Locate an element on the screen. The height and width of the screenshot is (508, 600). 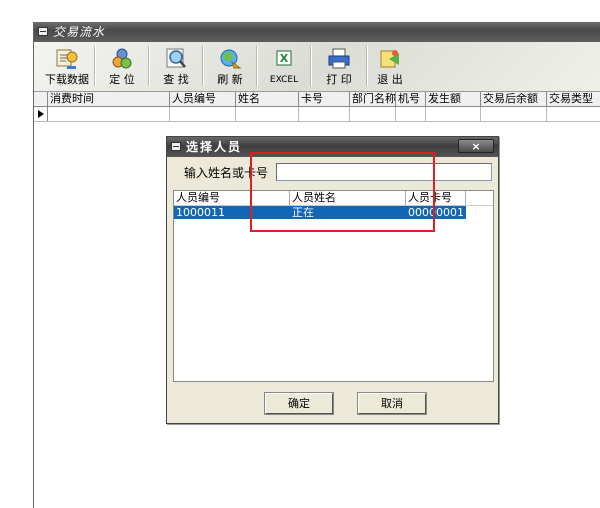
refresh-button: 刷 新 is located at coordinates (230, 66).